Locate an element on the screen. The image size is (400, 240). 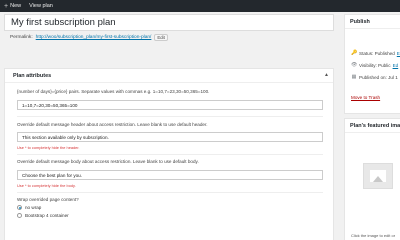
wrap-label: Wrap overrided page content? is located at coordinates (48, 199).